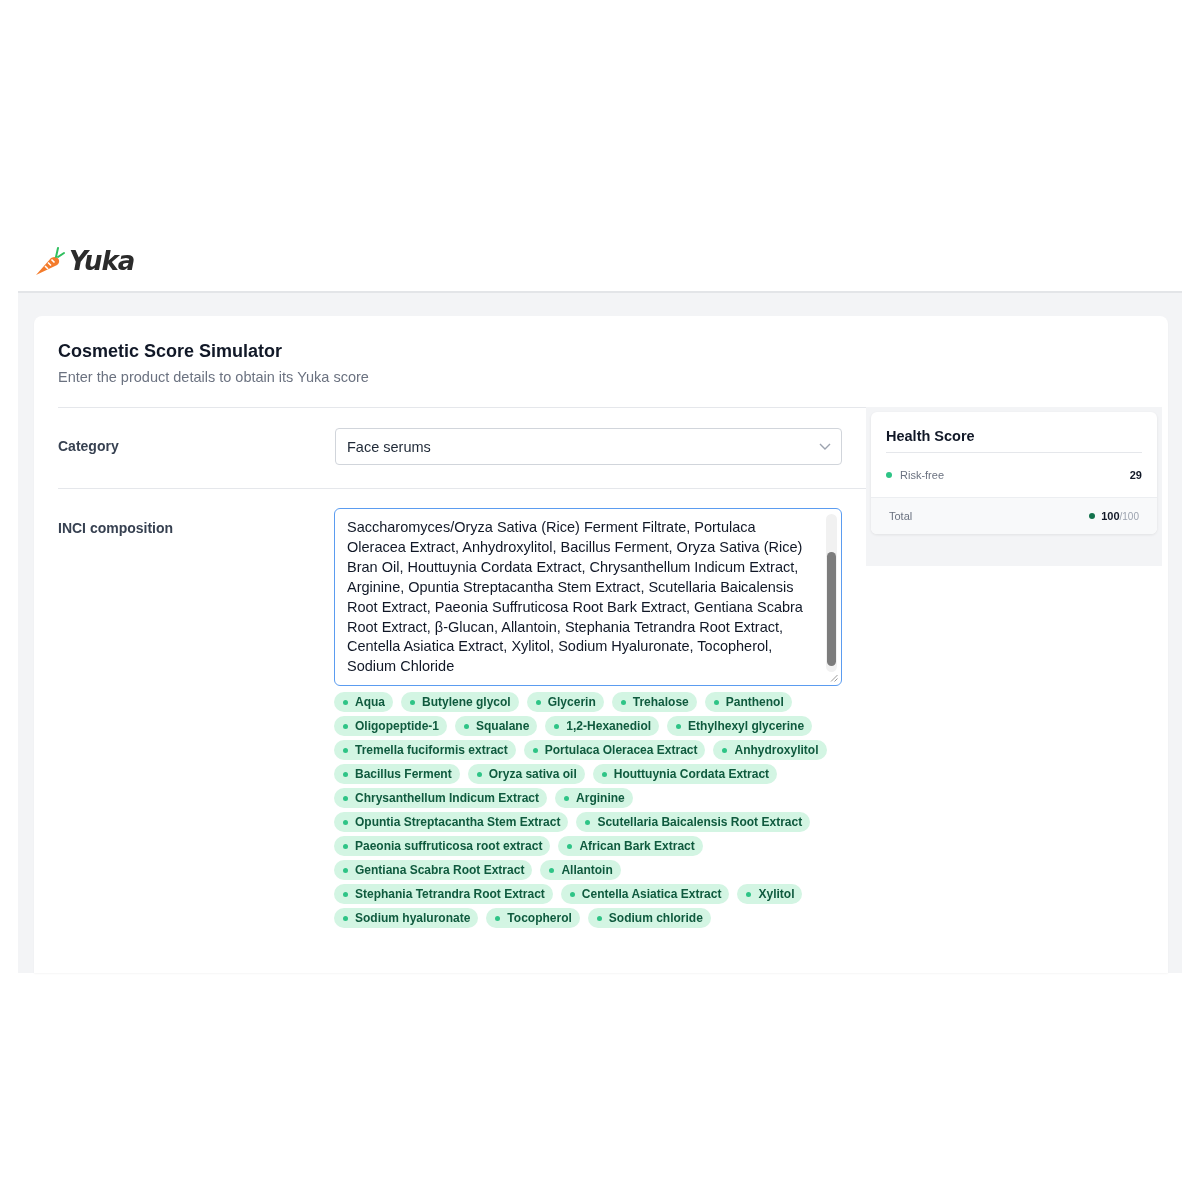  Describe the element at coordinates (533, 918) in the screenshot. I see `ingredient-tag: Tocopherol` at that location.